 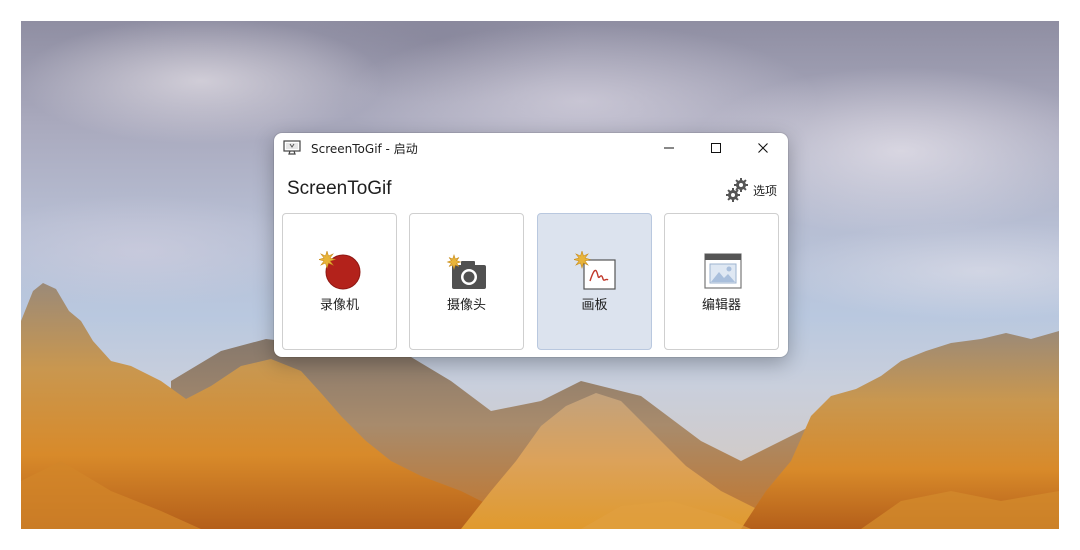 What do you see at coordinates (531, 282) in the screenshot?
I see `launch-tiles: 录像机 摄像头 画板 编辑器` at bounding box center [531, 282].